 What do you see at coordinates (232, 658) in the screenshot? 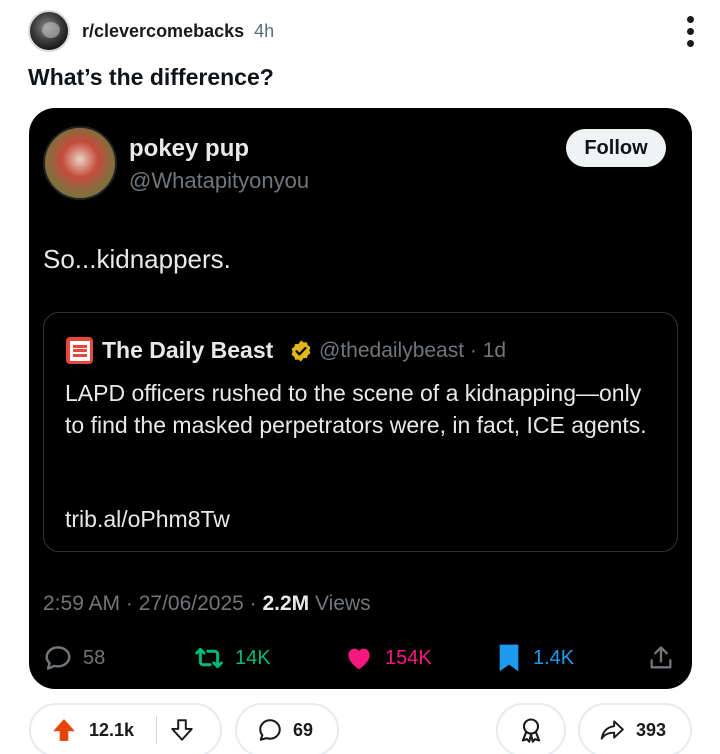
I see `retweet-action: 14K` at bounding box center [232, 658].